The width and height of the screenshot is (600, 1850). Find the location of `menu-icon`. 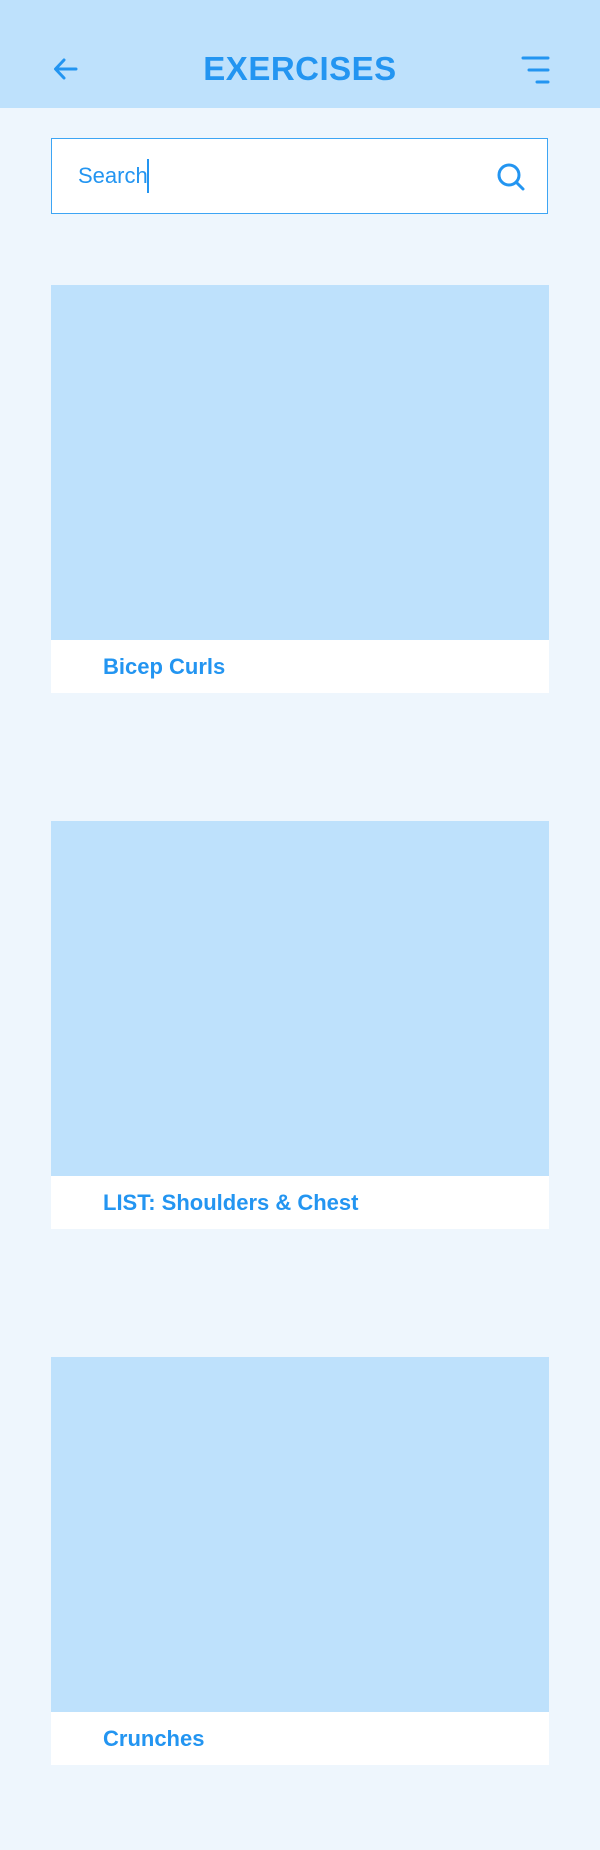

menu-icon is located at coordinates (535, 70).